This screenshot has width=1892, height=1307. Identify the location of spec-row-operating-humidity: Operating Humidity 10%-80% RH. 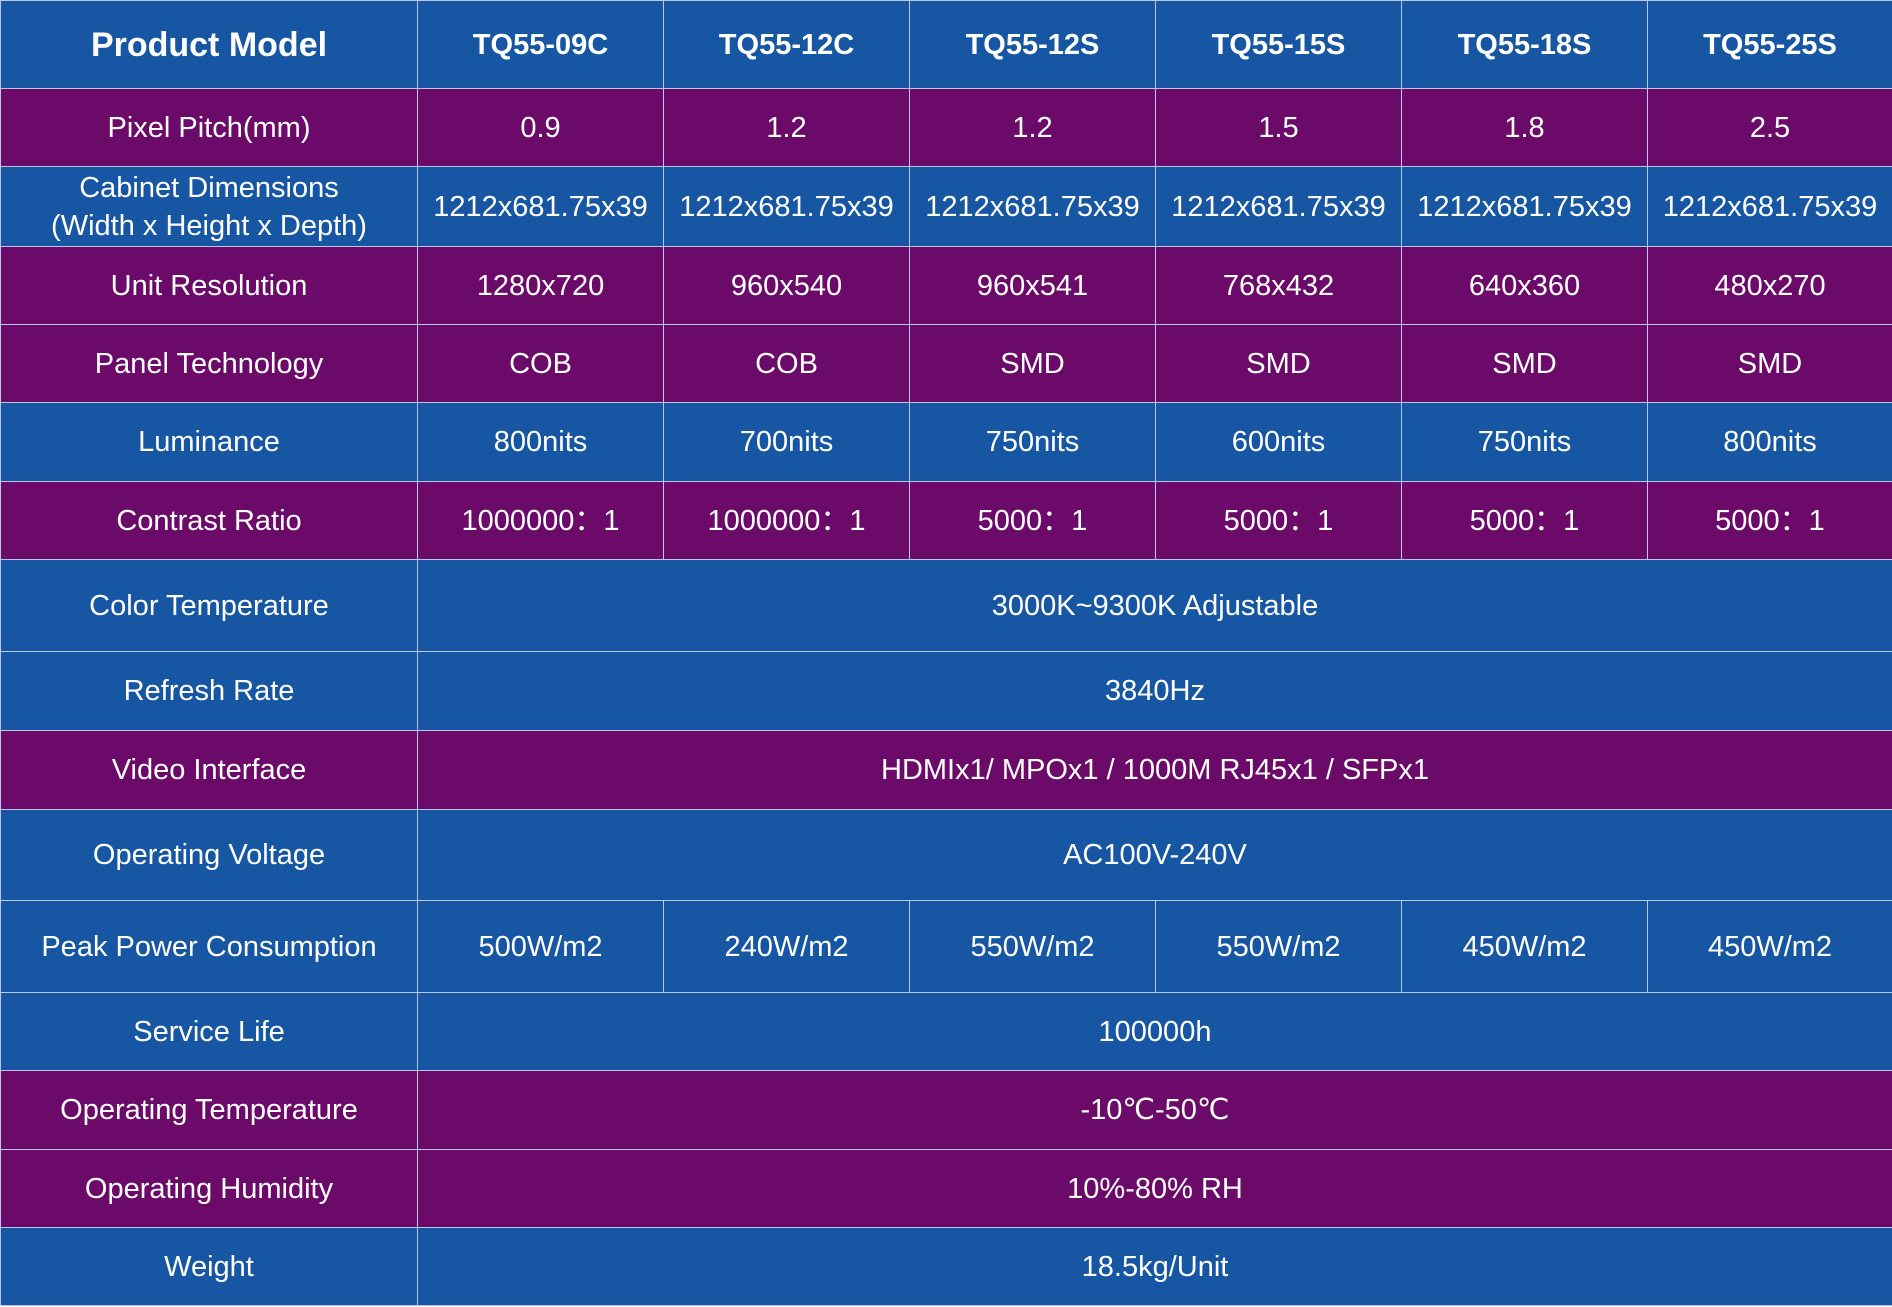
(946, 1188).